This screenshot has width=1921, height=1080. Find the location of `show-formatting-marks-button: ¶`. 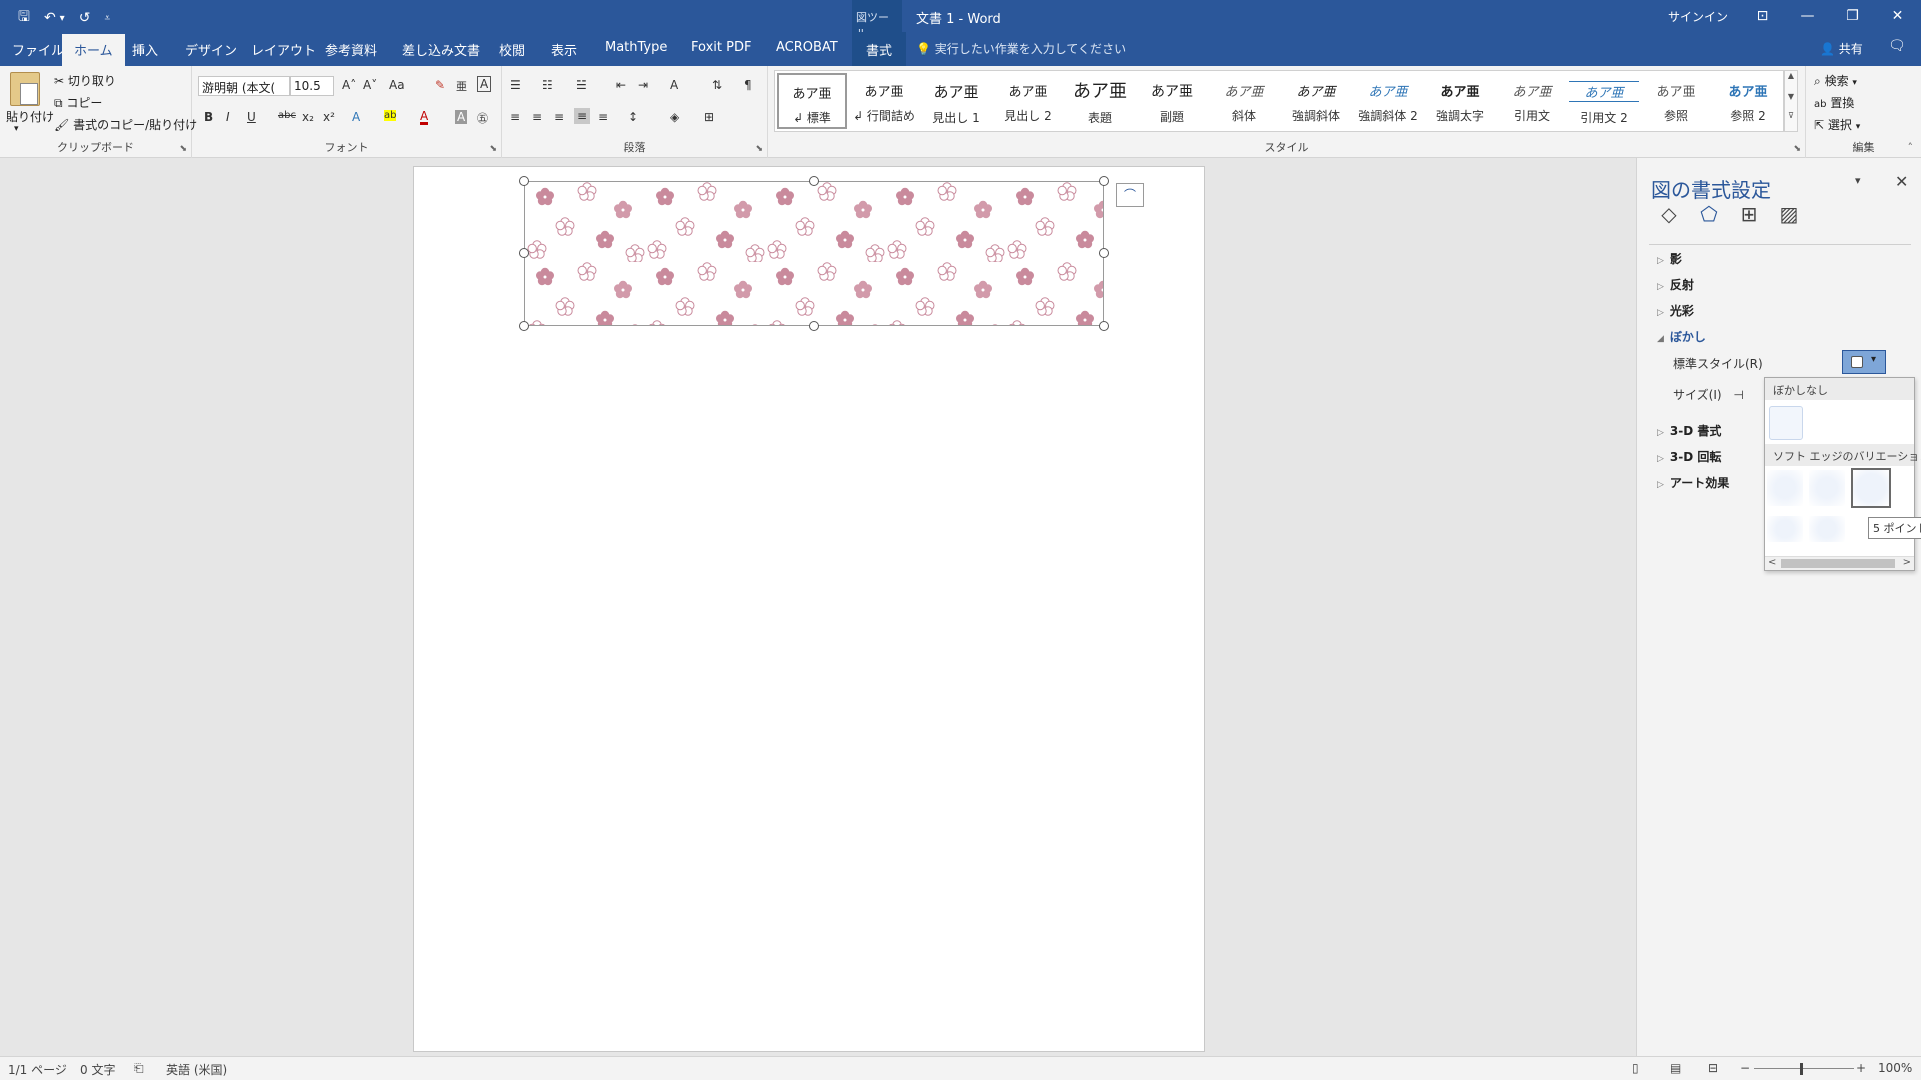

show-formatting-marks-button: ¶ is located at coordinates (748, 85).